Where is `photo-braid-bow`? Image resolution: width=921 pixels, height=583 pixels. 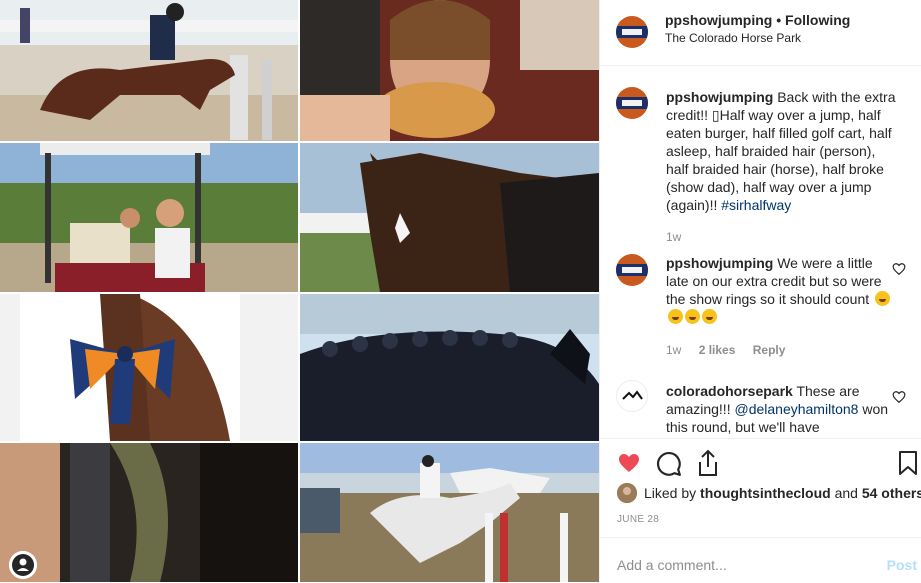 photo-braid-bow is located at coordinates (149, 367).